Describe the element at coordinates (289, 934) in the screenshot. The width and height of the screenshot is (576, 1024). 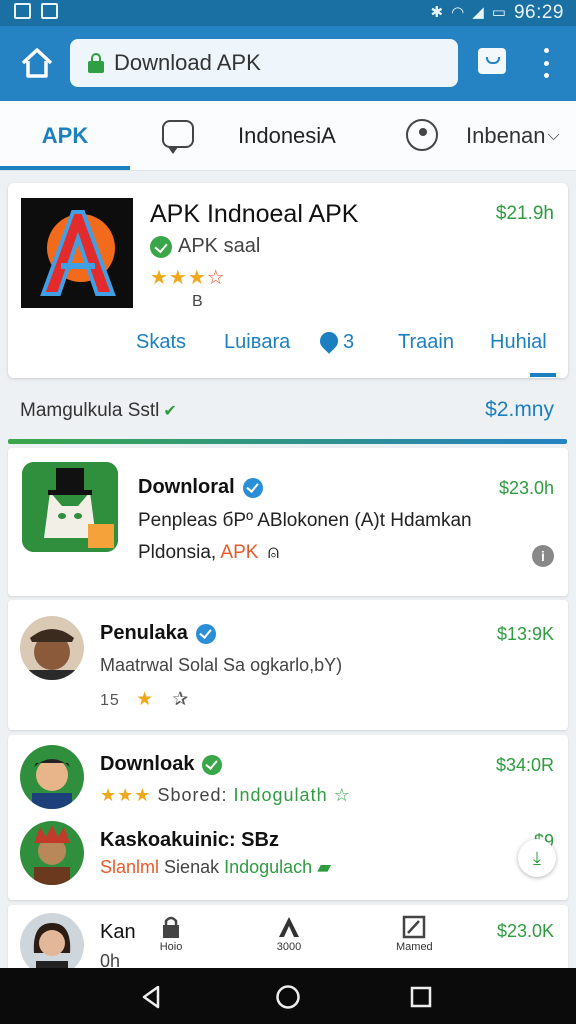
I see `overlay-app: 3000` at that location.